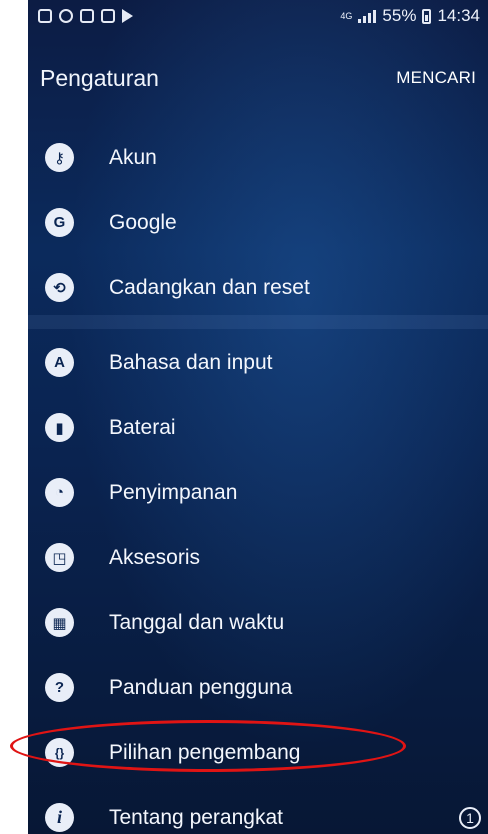 This screenshot has height=834, width=488. Describe the element at coordinates (108, 16) in the screenshot. I see `screenshot-notification-icon` at that location.